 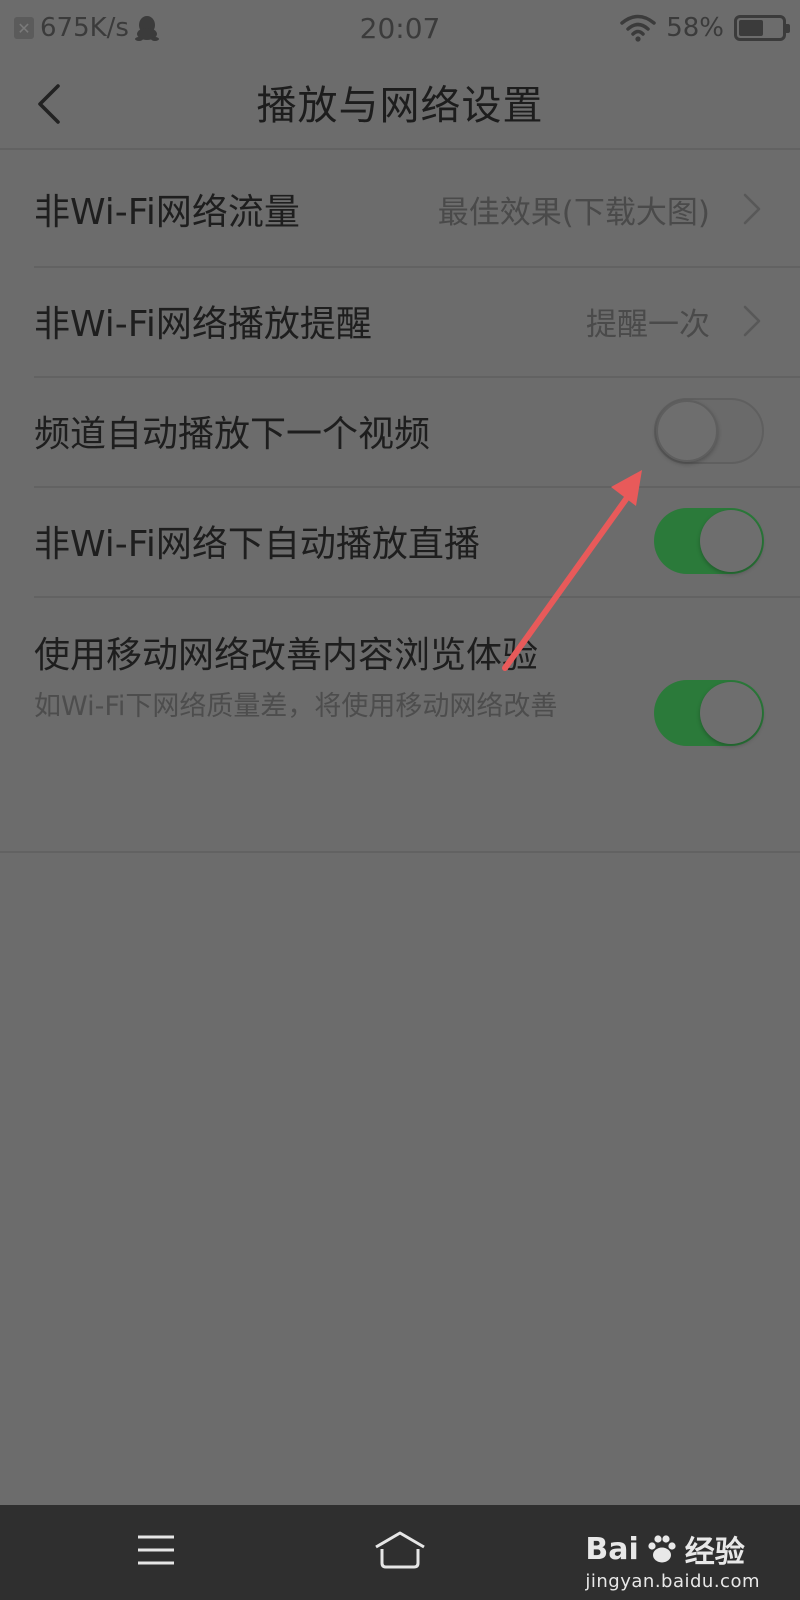 What do you see at coordinates (695, 28) in the screenshot?
I see `battery-percent: 58%` at bounding box center [695, 28].